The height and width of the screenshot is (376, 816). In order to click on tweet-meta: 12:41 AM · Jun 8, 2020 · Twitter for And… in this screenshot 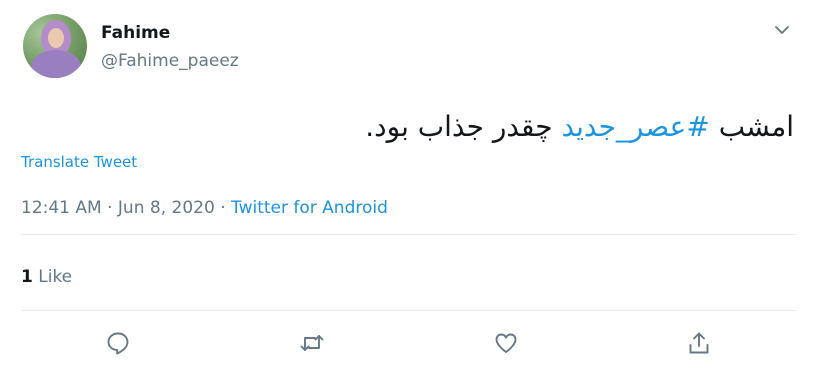, I will do `click(204, 208)`.